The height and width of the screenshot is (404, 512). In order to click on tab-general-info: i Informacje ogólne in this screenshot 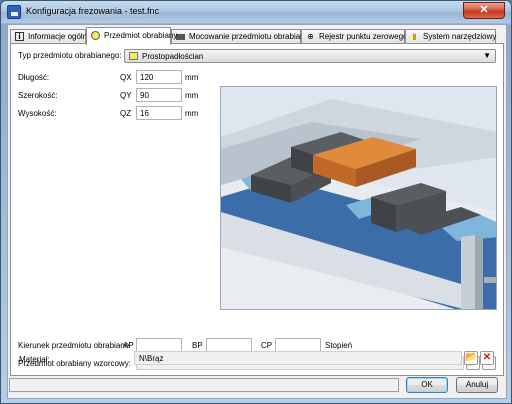, I will do `click(51, 36)`.